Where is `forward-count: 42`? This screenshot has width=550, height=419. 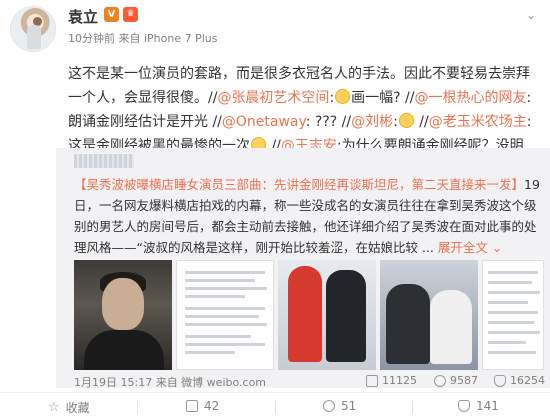
forward-count: 42 is located at coordinates (212, 406).